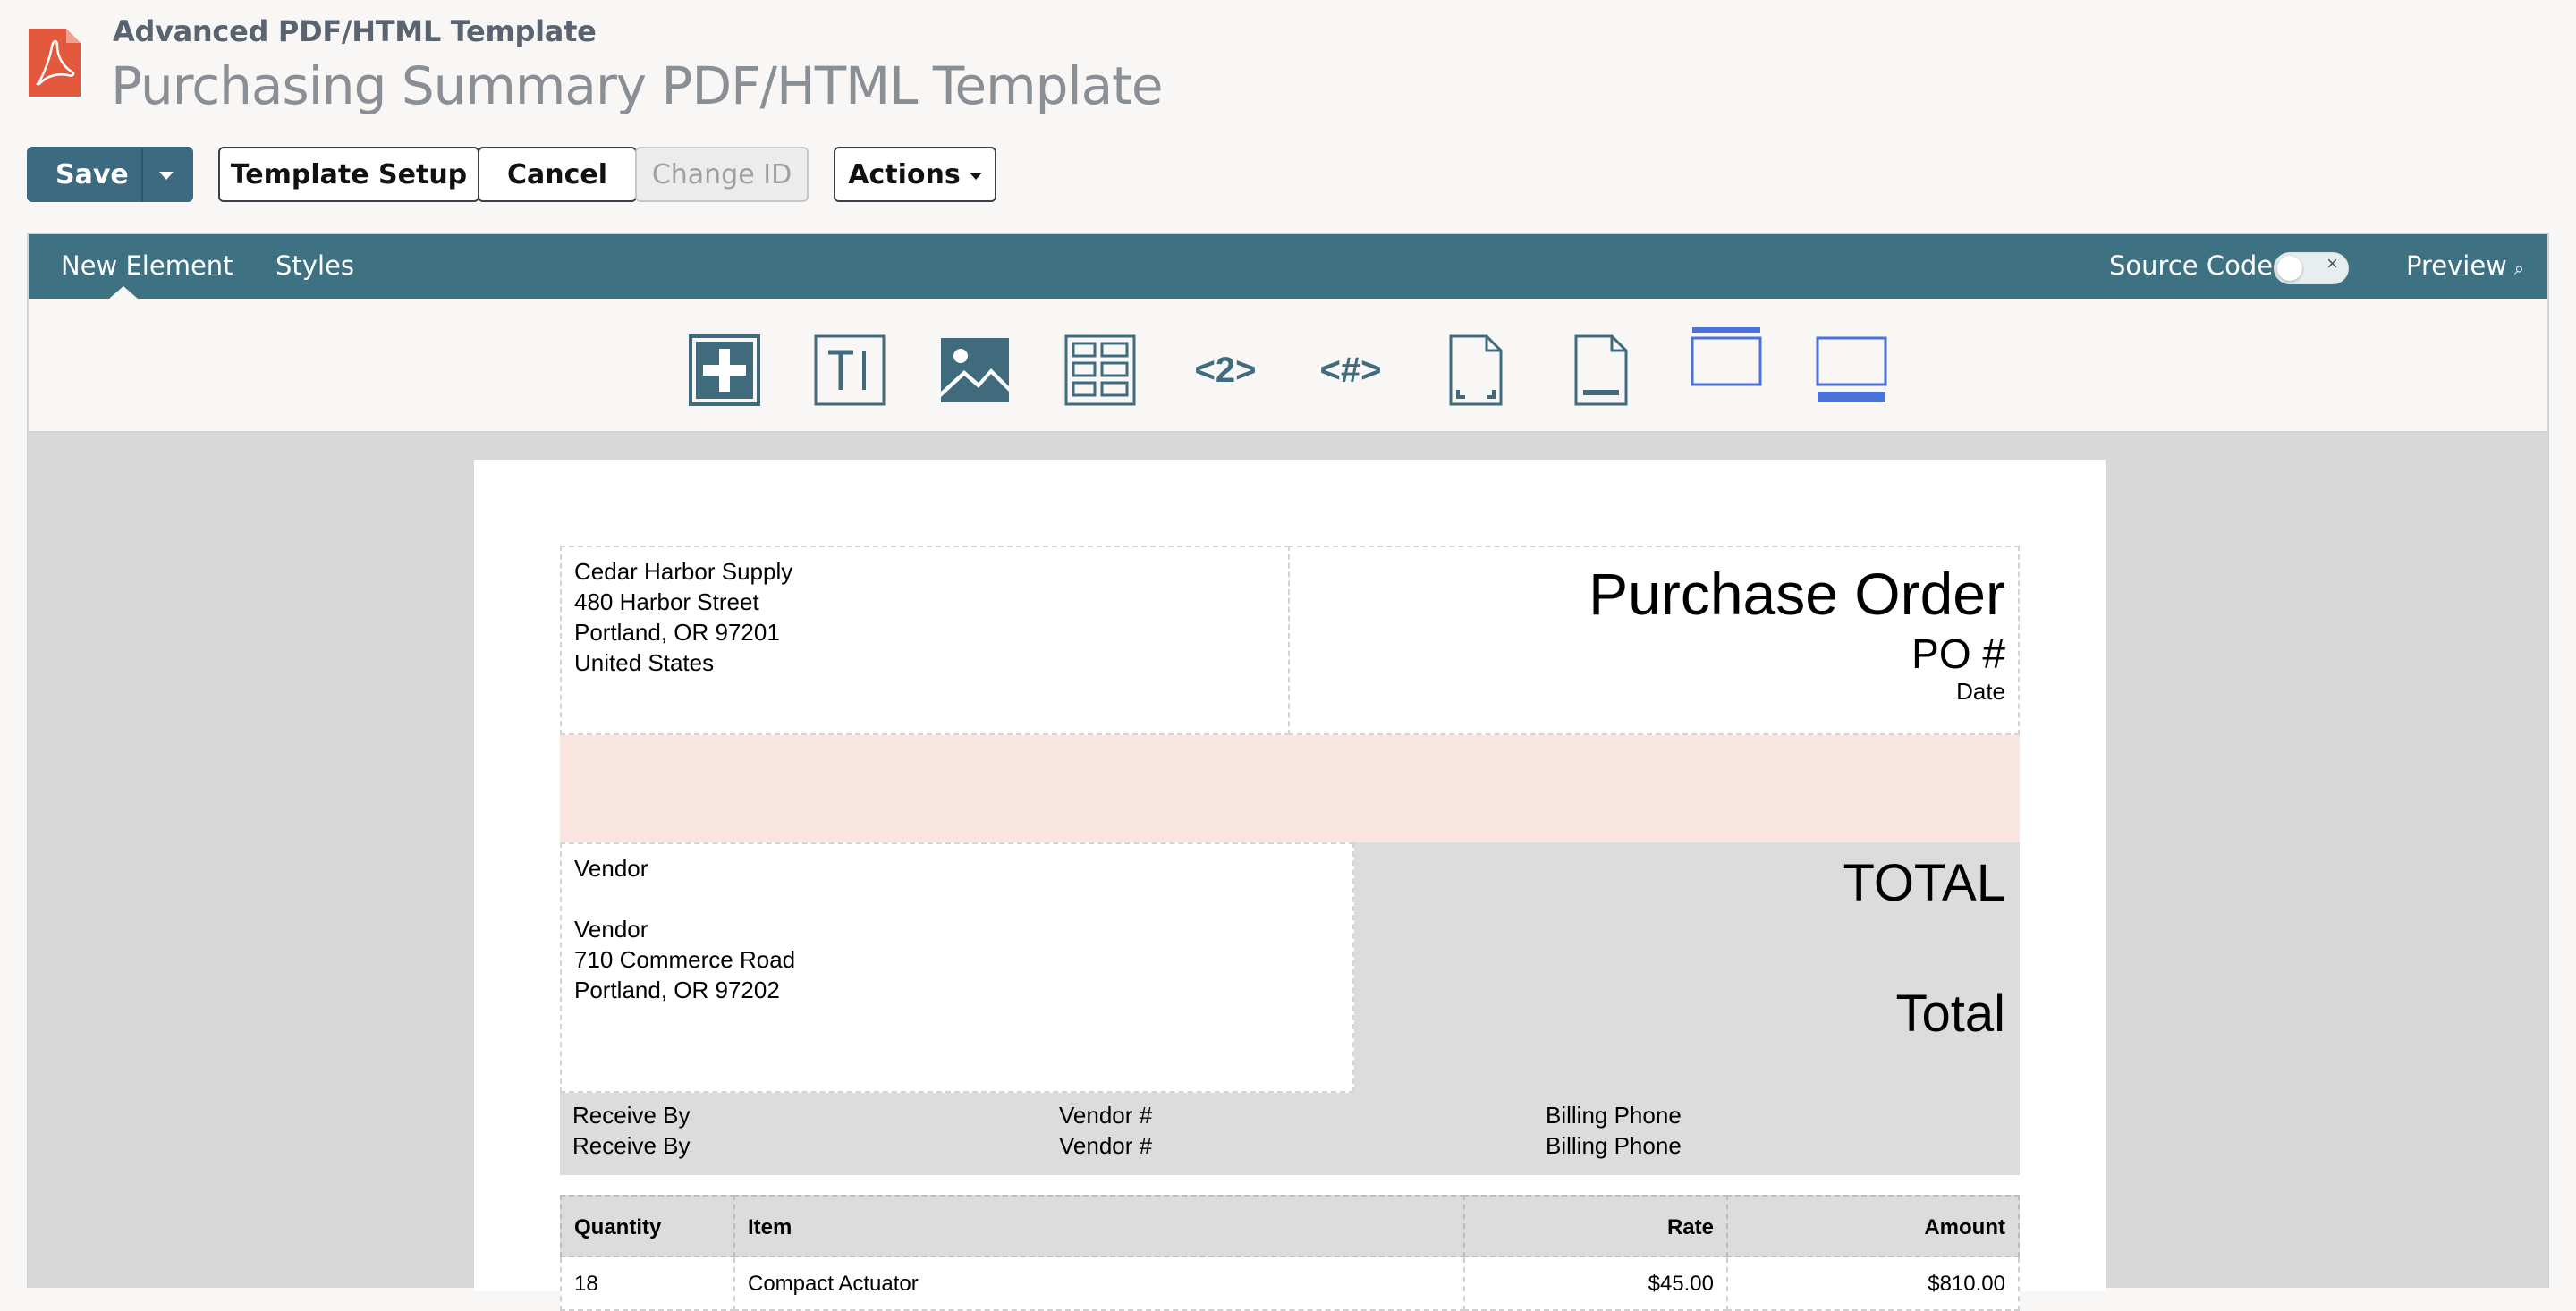 The image size is (2576, 1311). What do you see at coordinates (123, 292) in the screenshot?
I see `active-tab-indicator` at bounding box center [123, 292].